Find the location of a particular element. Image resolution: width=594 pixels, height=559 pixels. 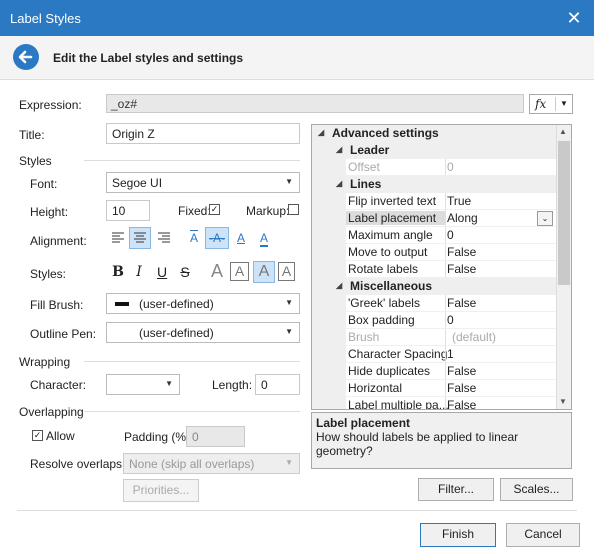

outline-pen-select: (user-defined) ▼ is located at coordinates (203, 332).